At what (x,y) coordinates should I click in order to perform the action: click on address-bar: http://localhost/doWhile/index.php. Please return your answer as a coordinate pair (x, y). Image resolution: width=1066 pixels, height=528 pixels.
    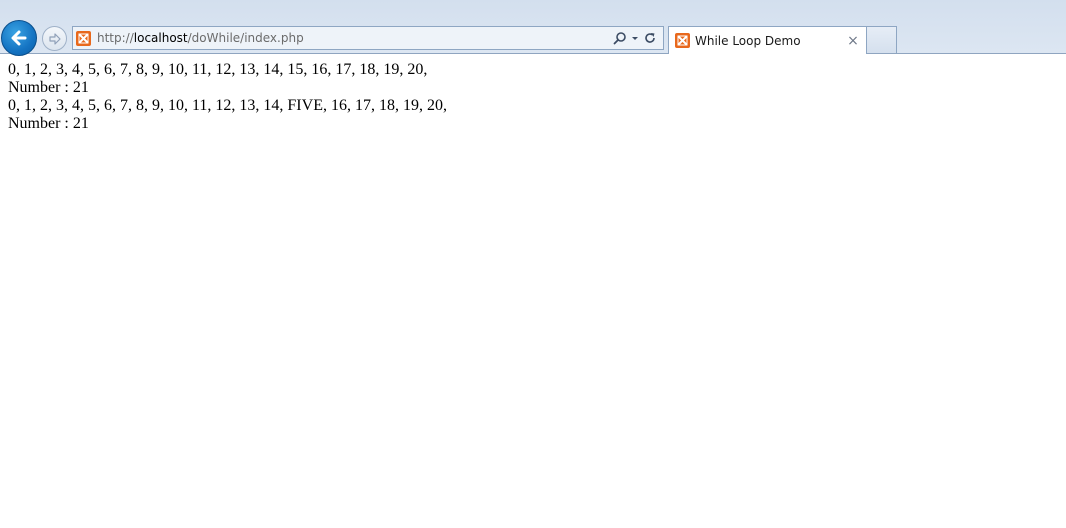
    Looking at the image, I should click on (368, 38).